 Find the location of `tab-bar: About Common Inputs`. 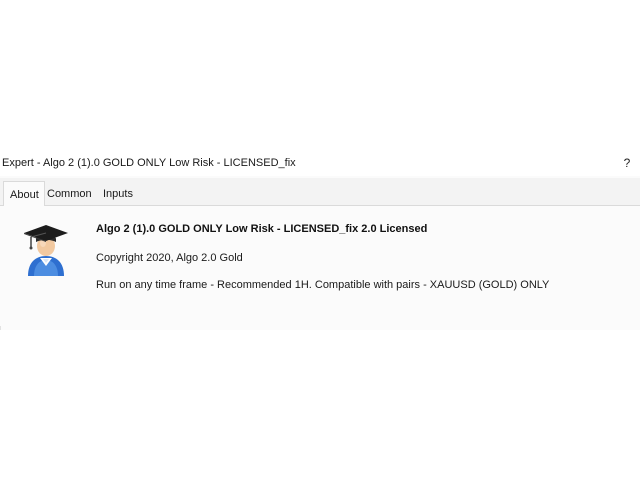

tab-bar: About Common Inputs is located at coordinates (320, 193).